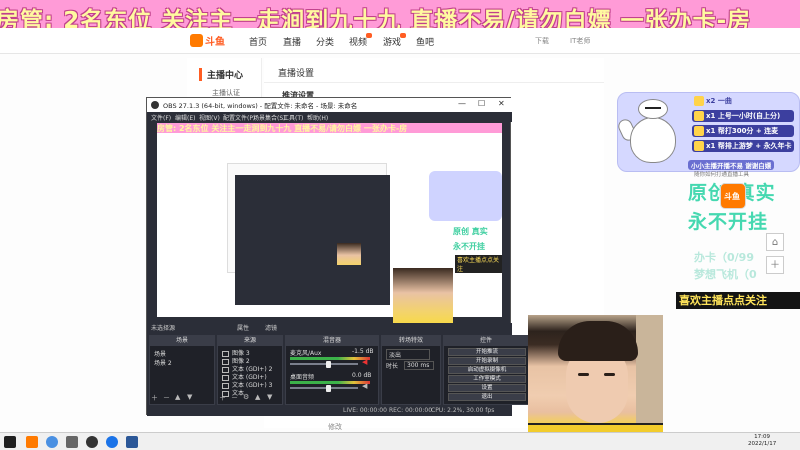  I want to click on scene-item: 场景 2, so click(163, 362).